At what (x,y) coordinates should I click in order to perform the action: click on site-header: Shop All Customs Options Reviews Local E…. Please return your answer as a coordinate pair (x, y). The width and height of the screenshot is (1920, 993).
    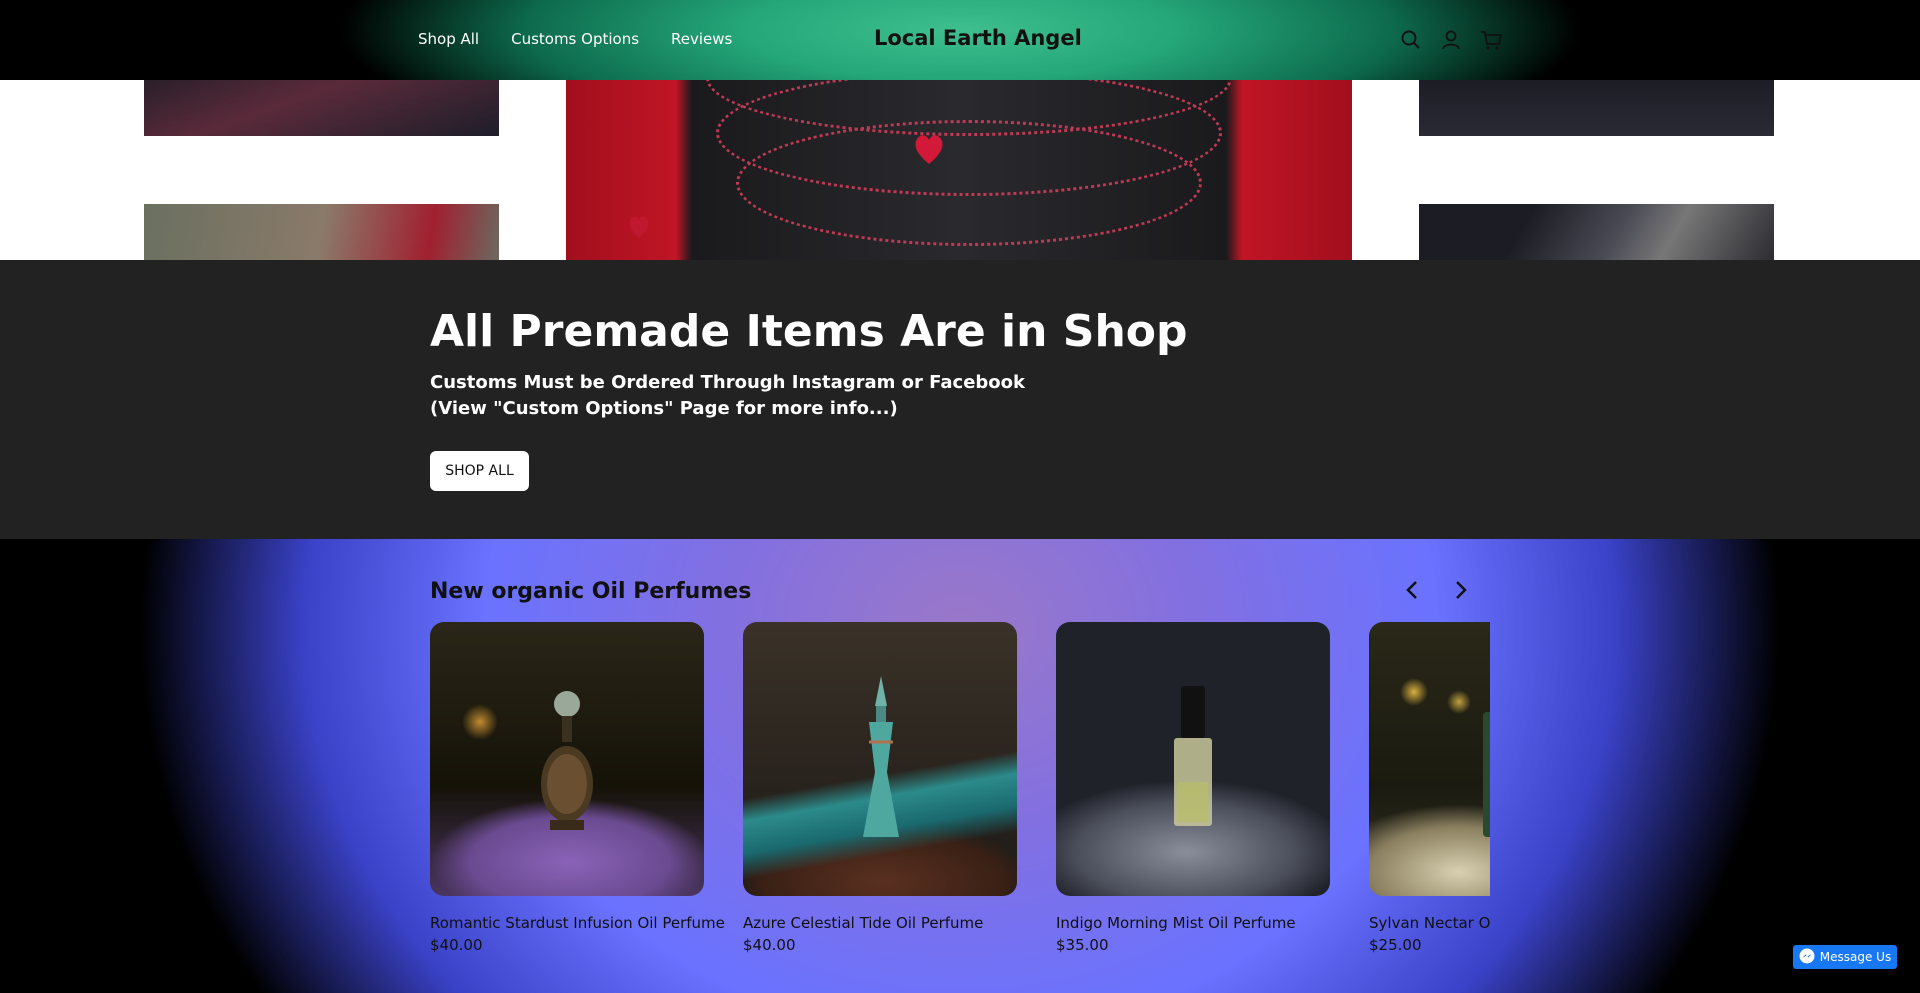
    Looking at the image, I should click on (960, 40).